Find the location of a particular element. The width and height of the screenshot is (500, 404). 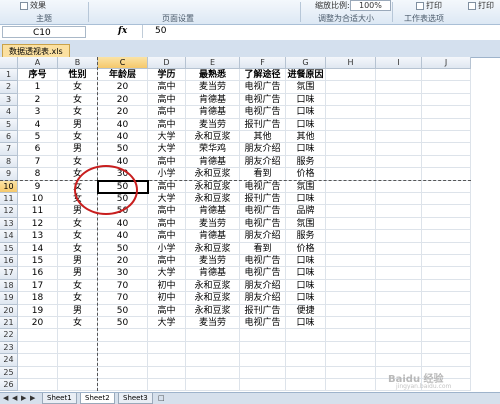

table-cell: 报刊广告 is located at coordinates (263, 199).